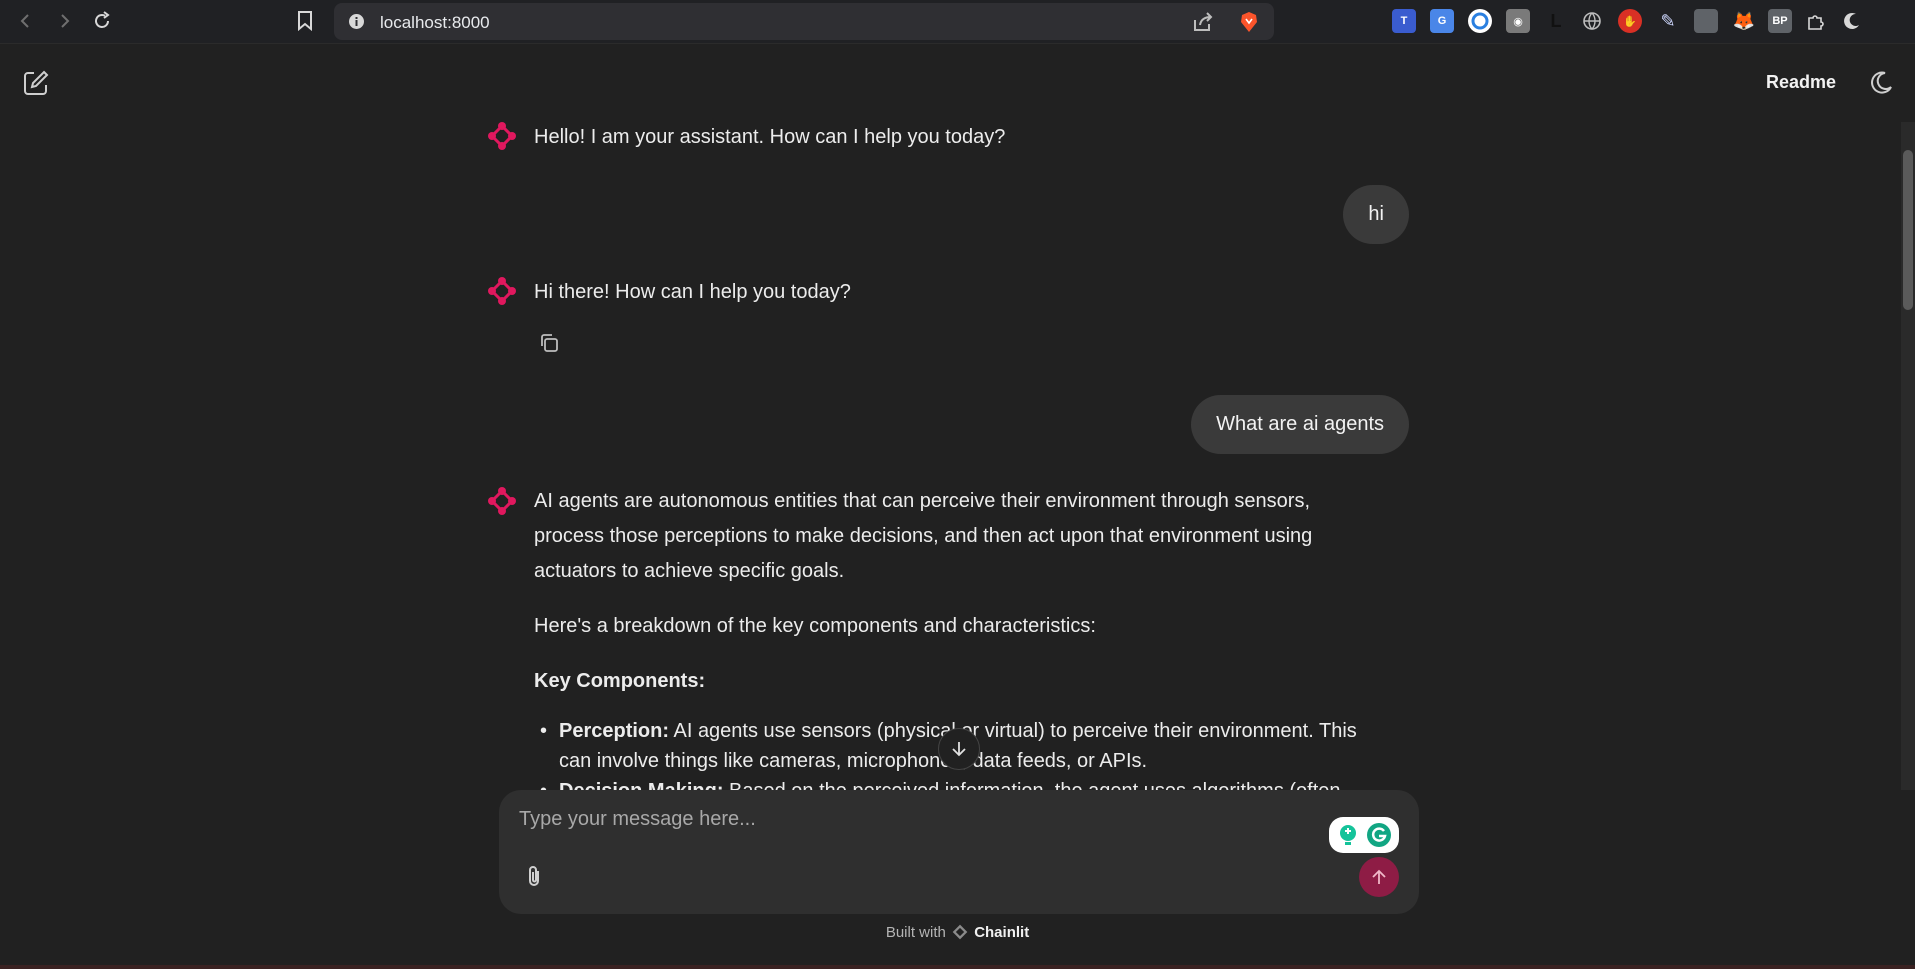  Describe the element at coordinates (1379, 835) in the screenshot. I see `grammarly-icon` at that location.